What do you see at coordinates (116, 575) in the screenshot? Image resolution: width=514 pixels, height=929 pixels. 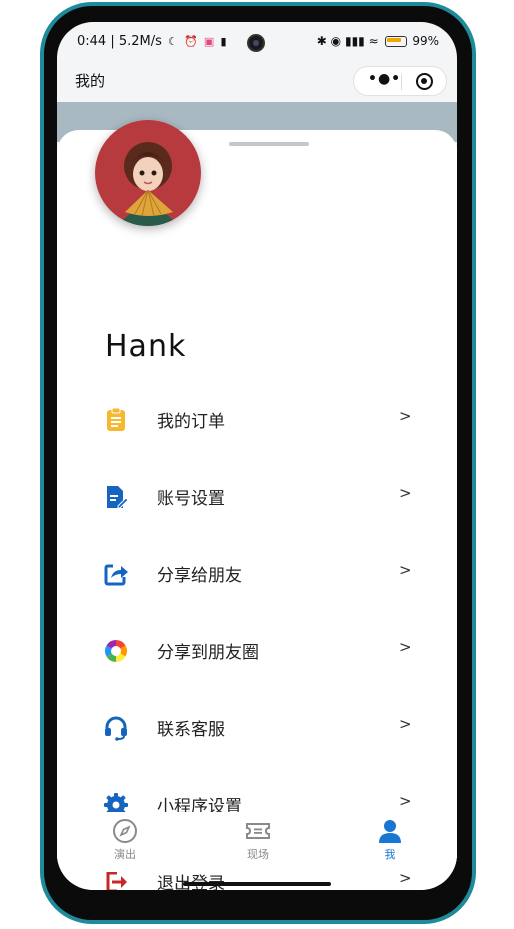 I see `share-icon` at bounding box center [116, 575].